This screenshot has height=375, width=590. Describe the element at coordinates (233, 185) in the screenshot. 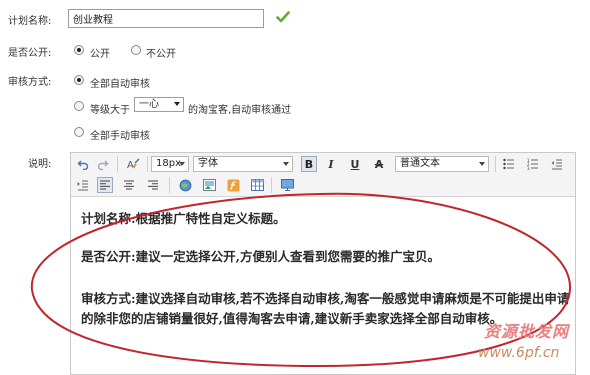

I see `flash-icon` at that location.